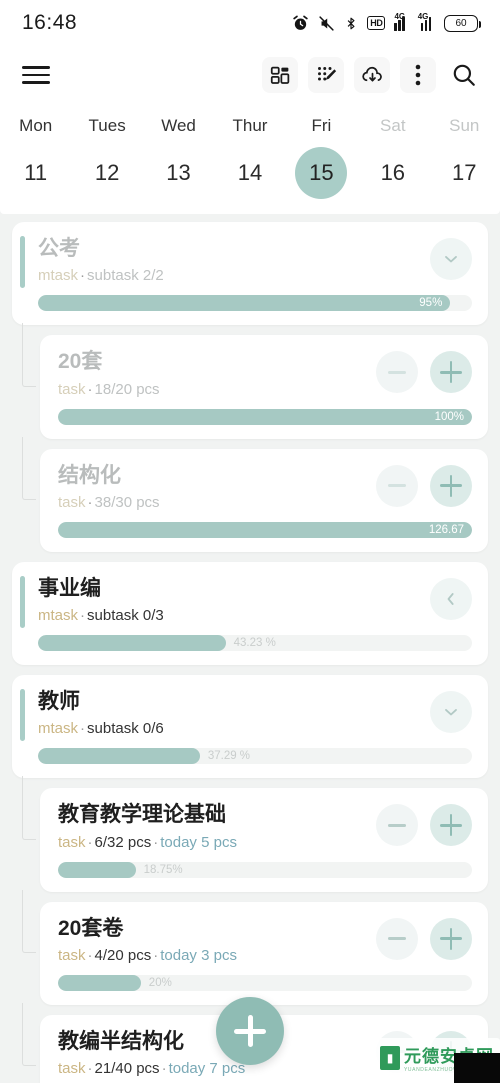 This screenshot has width=500, height=1083. I want to click on progress-percent-label: 126.67, so click(446, 529).